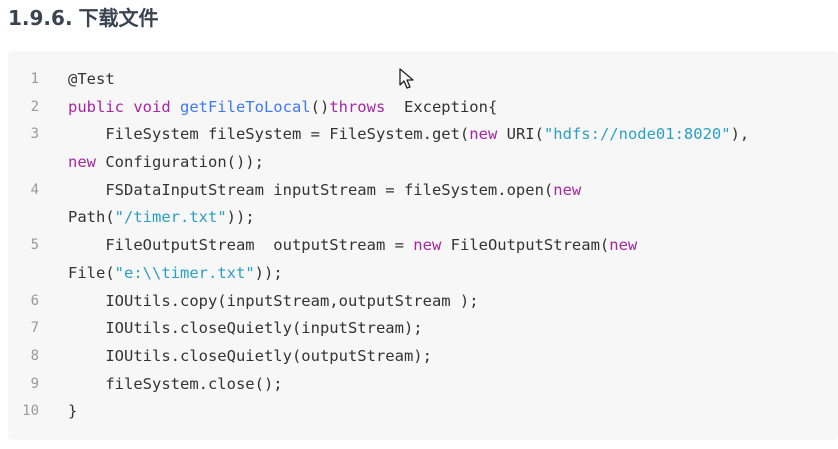 The height and width of the screenshot is (449, 838). I want to click on line-number-gutter: 7, so click(38, 329).